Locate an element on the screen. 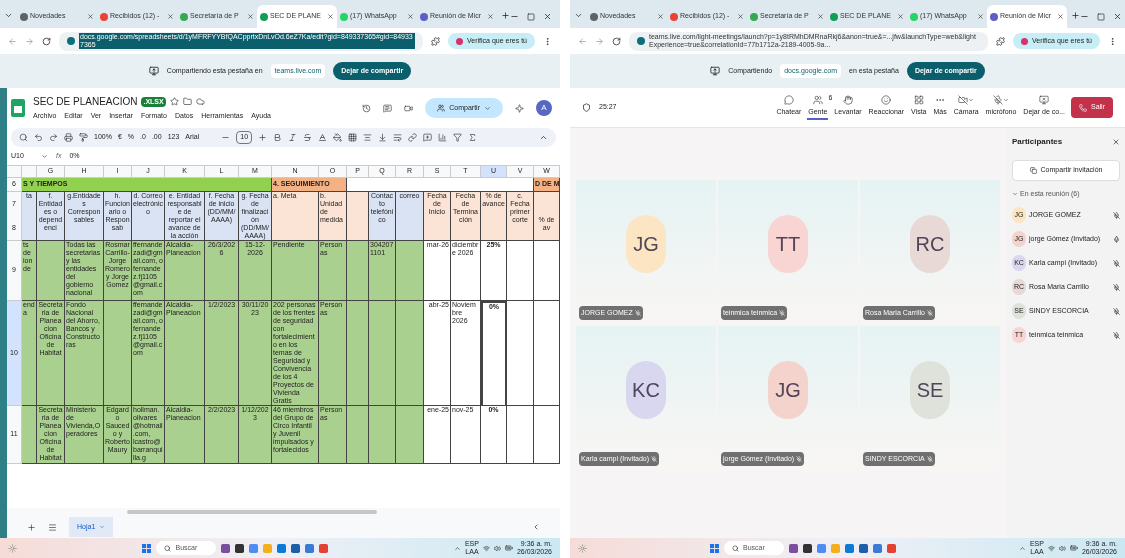 This screenshot has width=1125, height=558. functions-icon is located at coordinates (473, 137).